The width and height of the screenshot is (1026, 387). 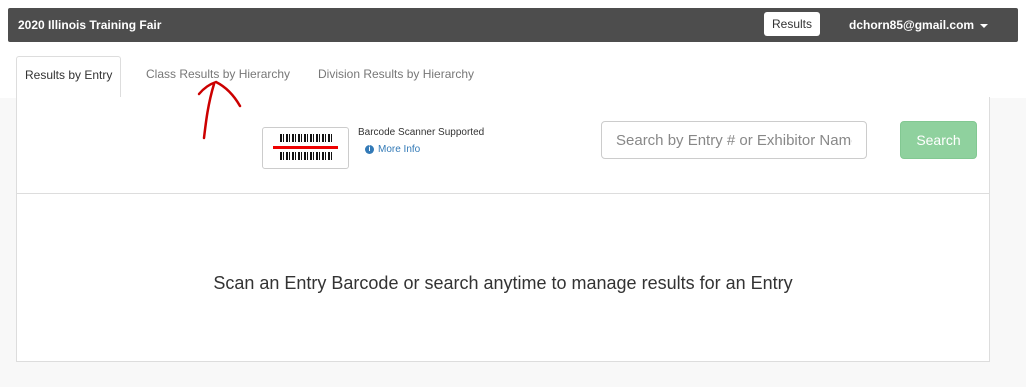 What do you see at coordinates (938, 140) in the screenshot?
I see `search-button: Search` at bounding box center [938, 140].